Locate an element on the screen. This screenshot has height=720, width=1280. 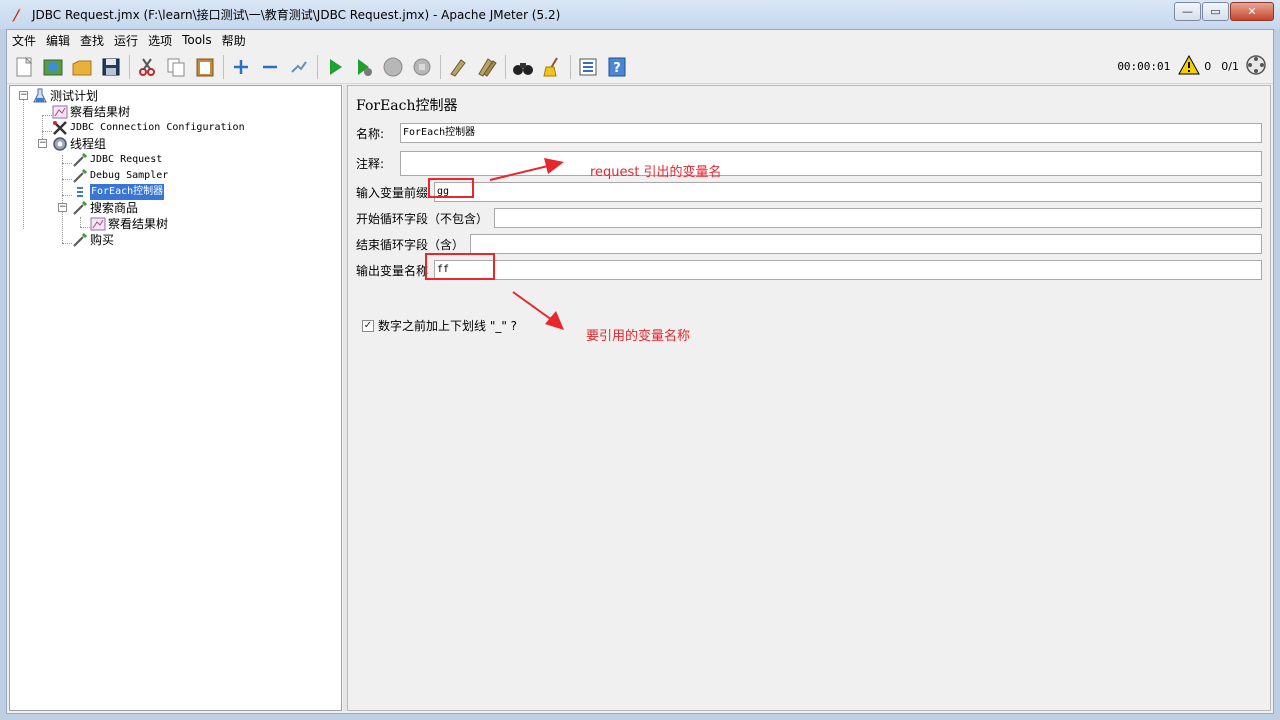
annotation-request-variable: request 引出的变量名 is located at coordinates (656, 172).